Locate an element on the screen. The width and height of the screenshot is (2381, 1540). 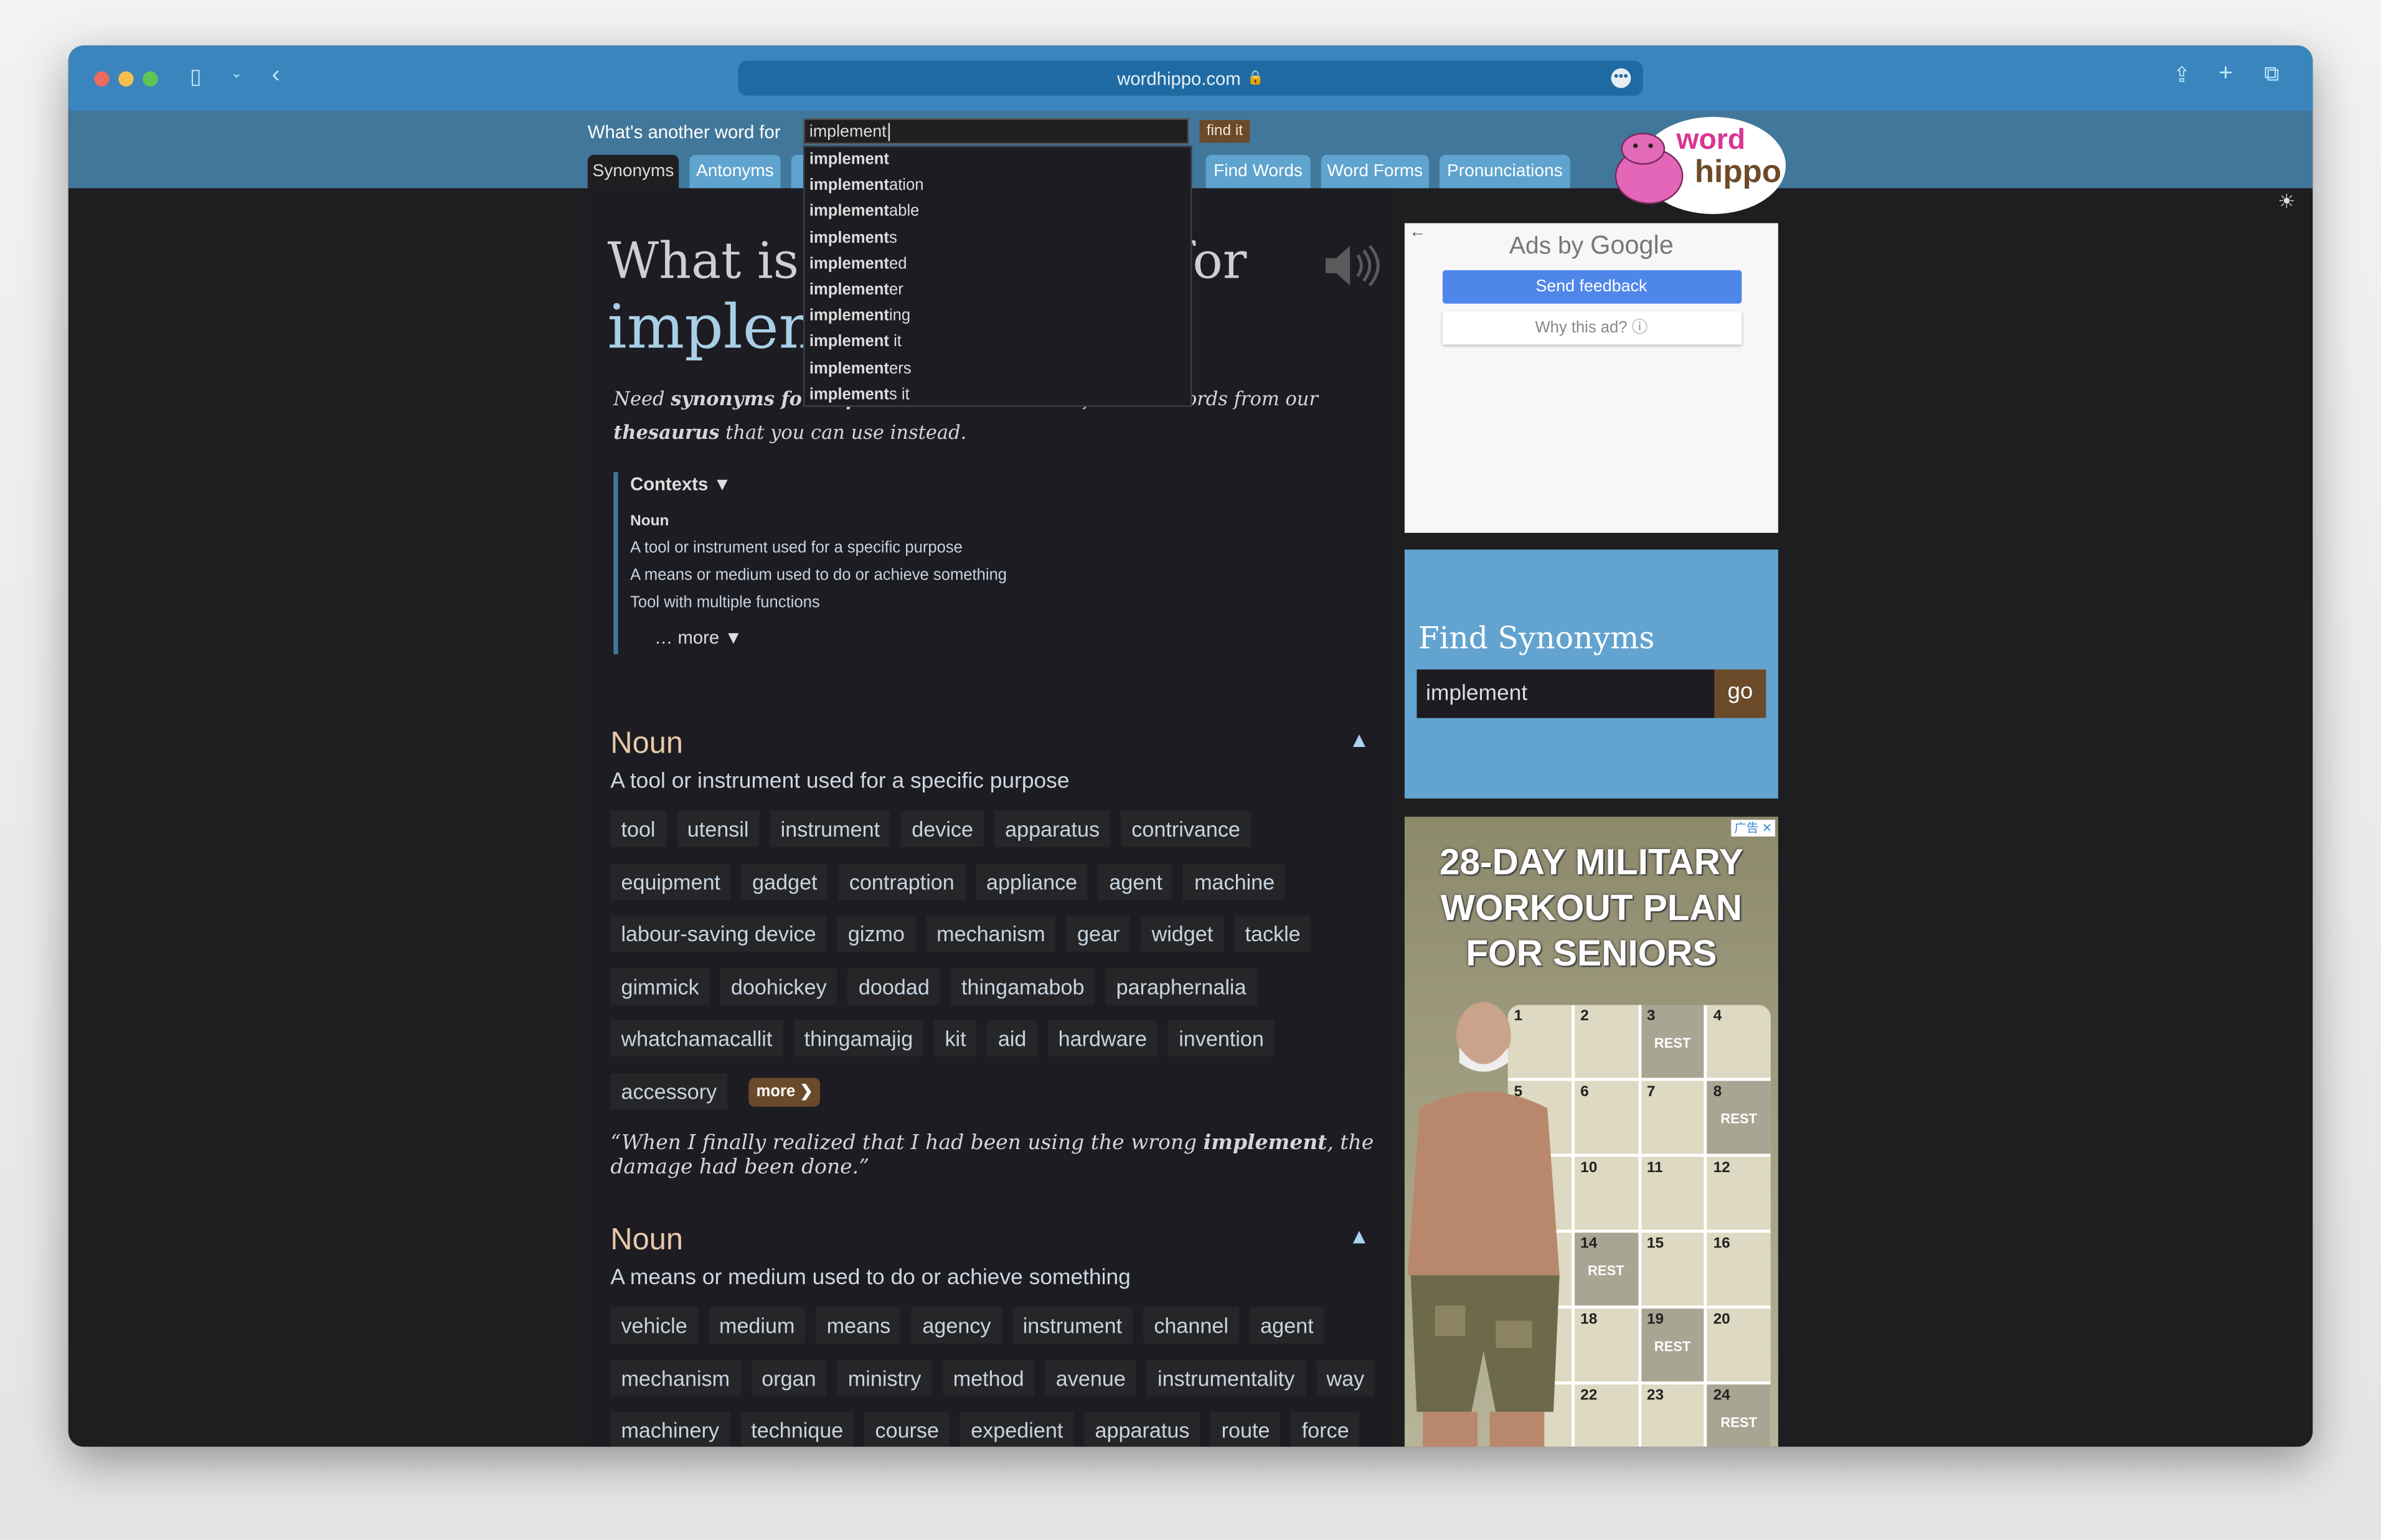
share-icon: ⇪ is located at coordinates (2182, 75).